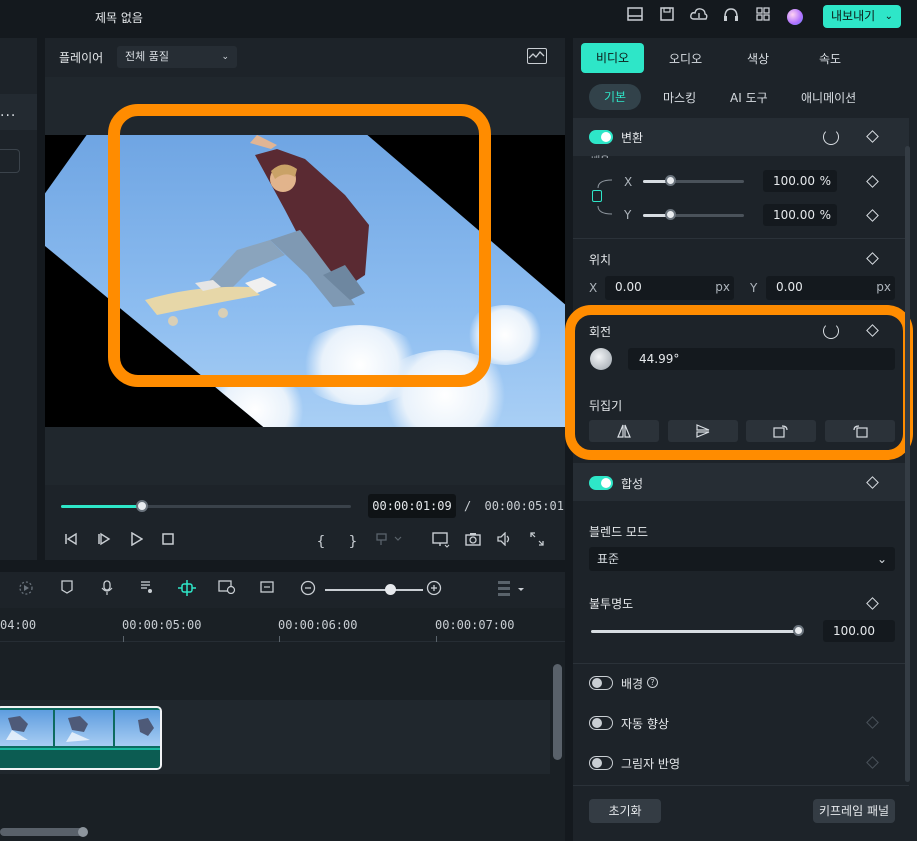 The height and width of the screenshot is (841, 917). I want to click on position-y-label: Y, so click(754, 288).